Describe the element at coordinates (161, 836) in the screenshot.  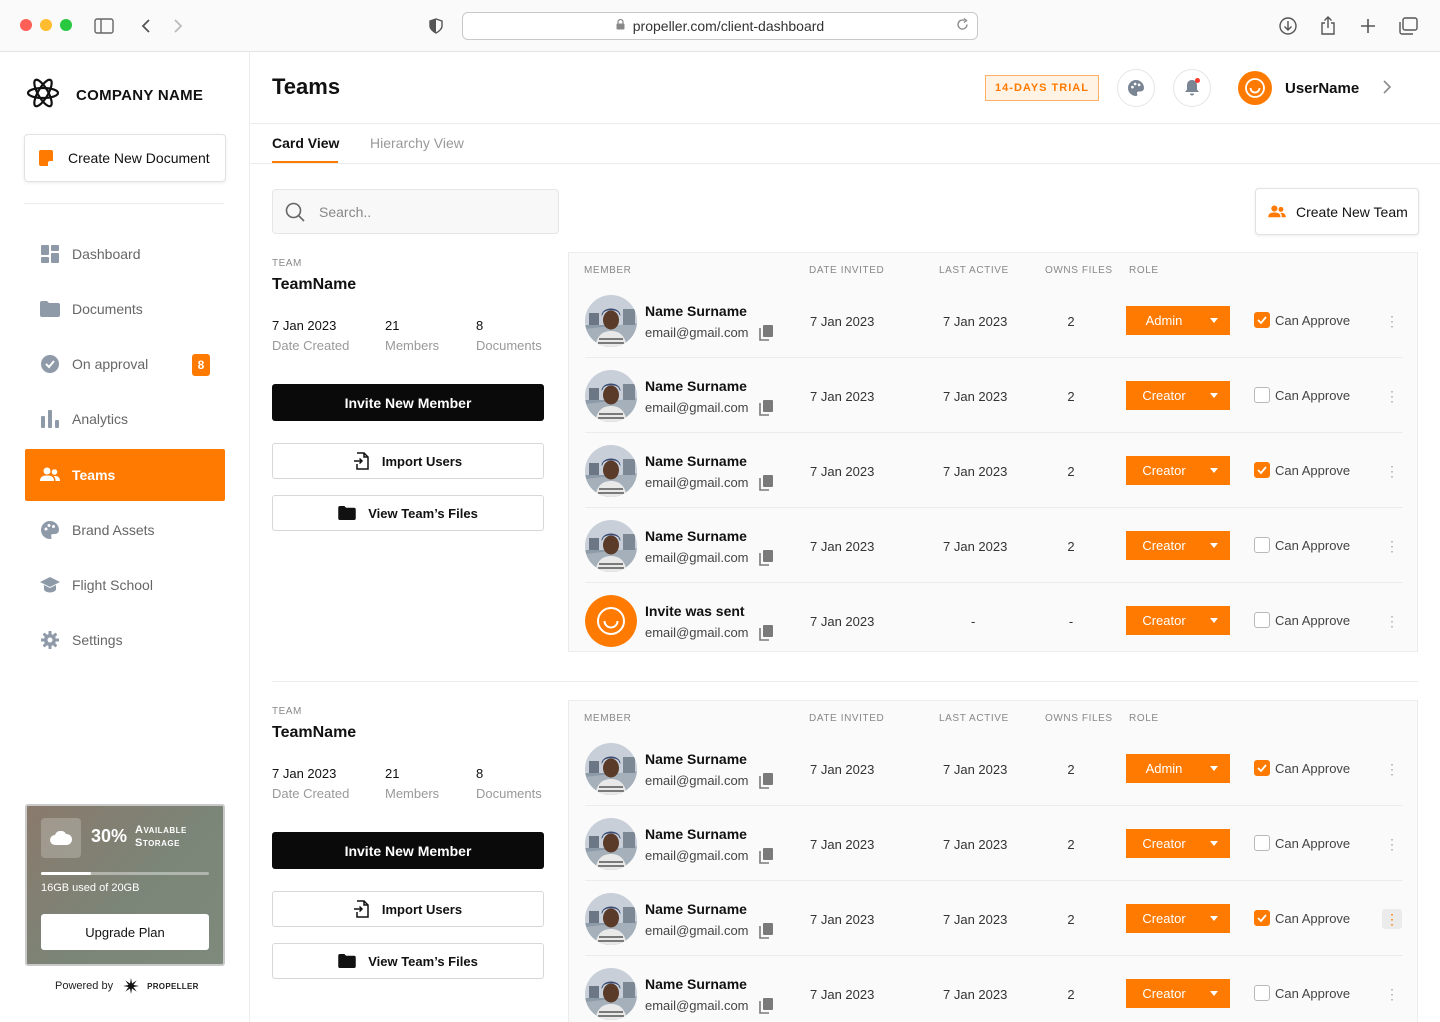
I see `available-storage-label: Available Storage` at that location.